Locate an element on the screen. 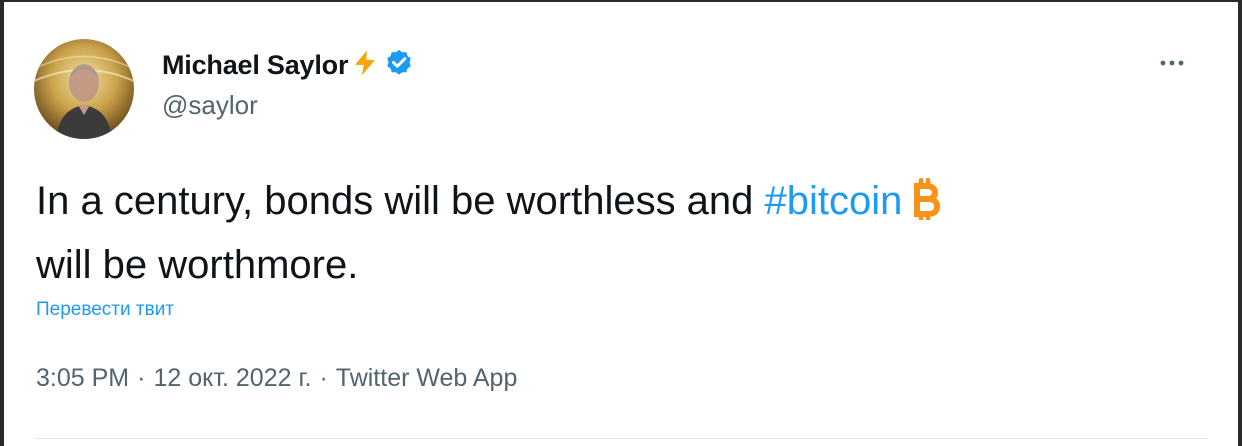 This screenshot has height=446, width=1242. bitcoin-icon is located at coordinates (924, 206).